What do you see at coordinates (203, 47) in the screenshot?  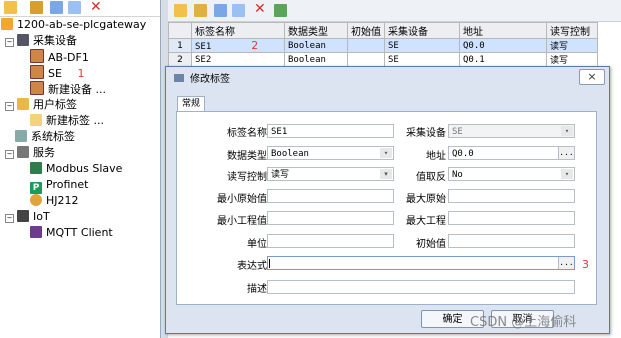 I see `cell-name-text: SE1` at bounding box center [203, 47].